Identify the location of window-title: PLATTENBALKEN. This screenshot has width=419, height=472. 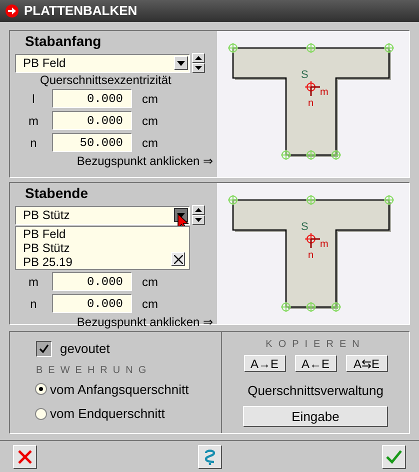
(81, 11).